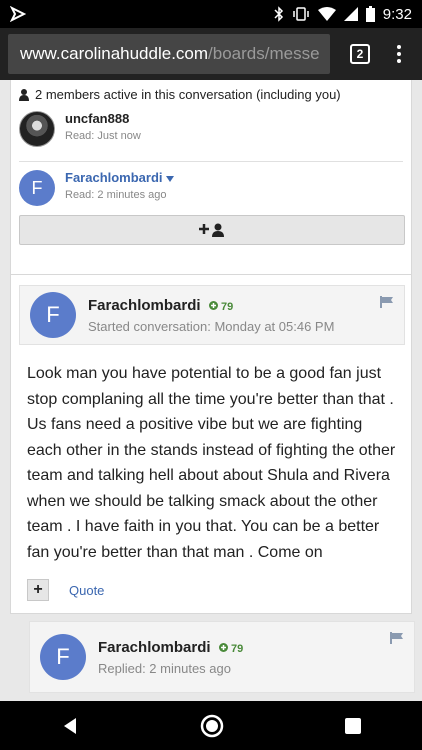 Image resolution: width=422 pixels, height=750 pixels. I want to click on android-nav-bar, so click(211, 725).